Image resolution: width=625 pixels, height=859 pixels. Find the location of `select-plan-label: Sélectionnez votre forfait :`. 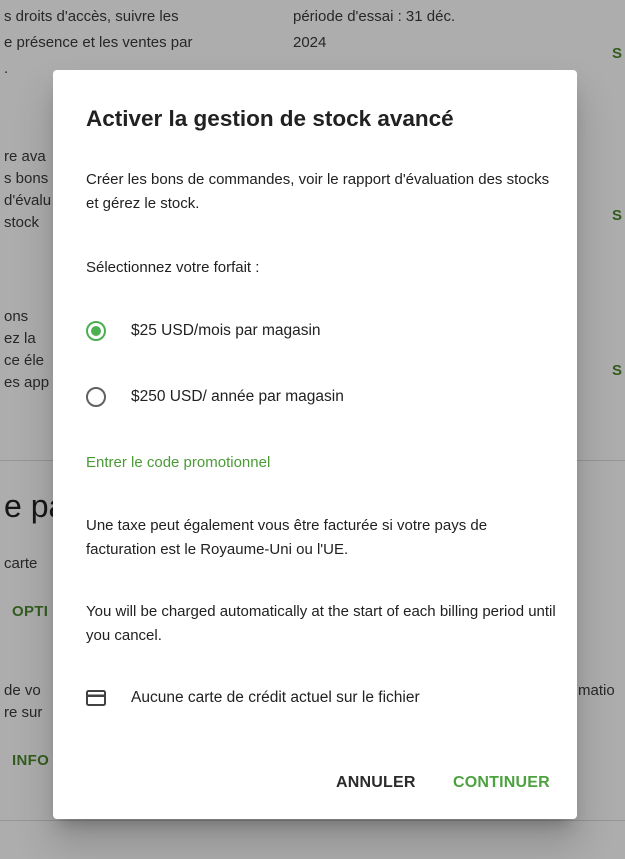

select-plan-label: Sélectionnez votre forfait : is located at coordinates (173, 267).